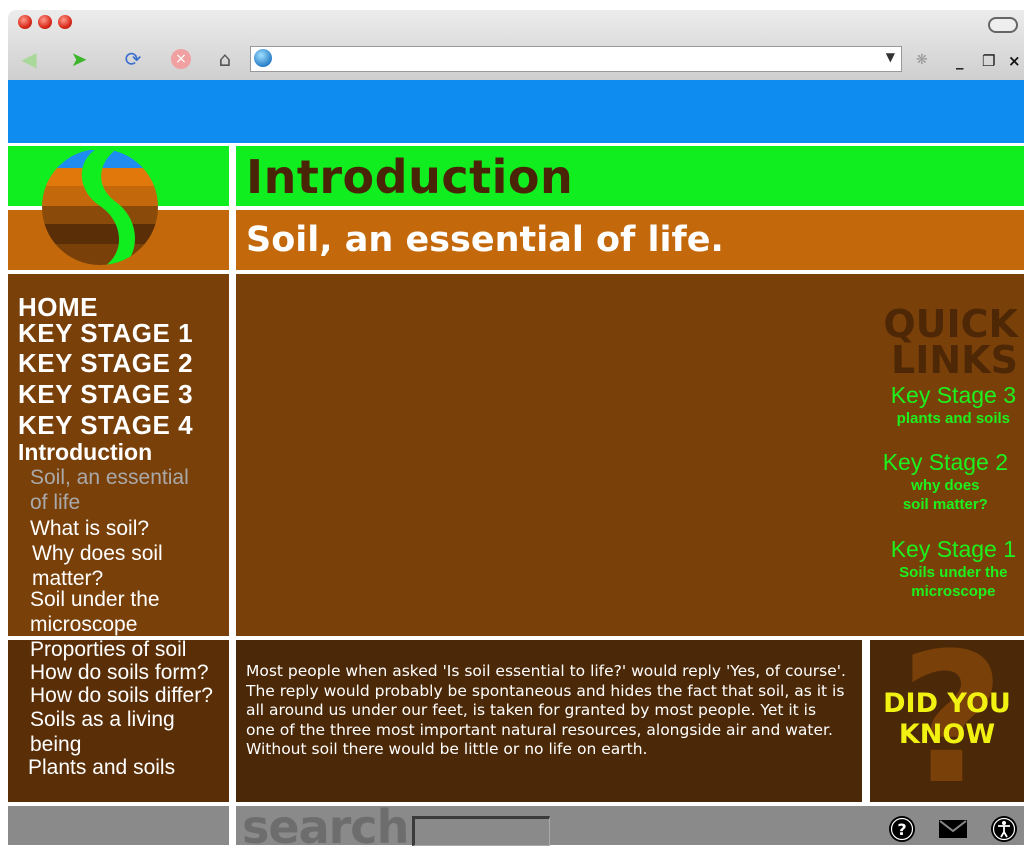 The height and width of the screenshot is (854, 1024). Describe the element at coordinates (79, 59) in the screenshot. I see `forward-arrow-icon: ➤` at that location.